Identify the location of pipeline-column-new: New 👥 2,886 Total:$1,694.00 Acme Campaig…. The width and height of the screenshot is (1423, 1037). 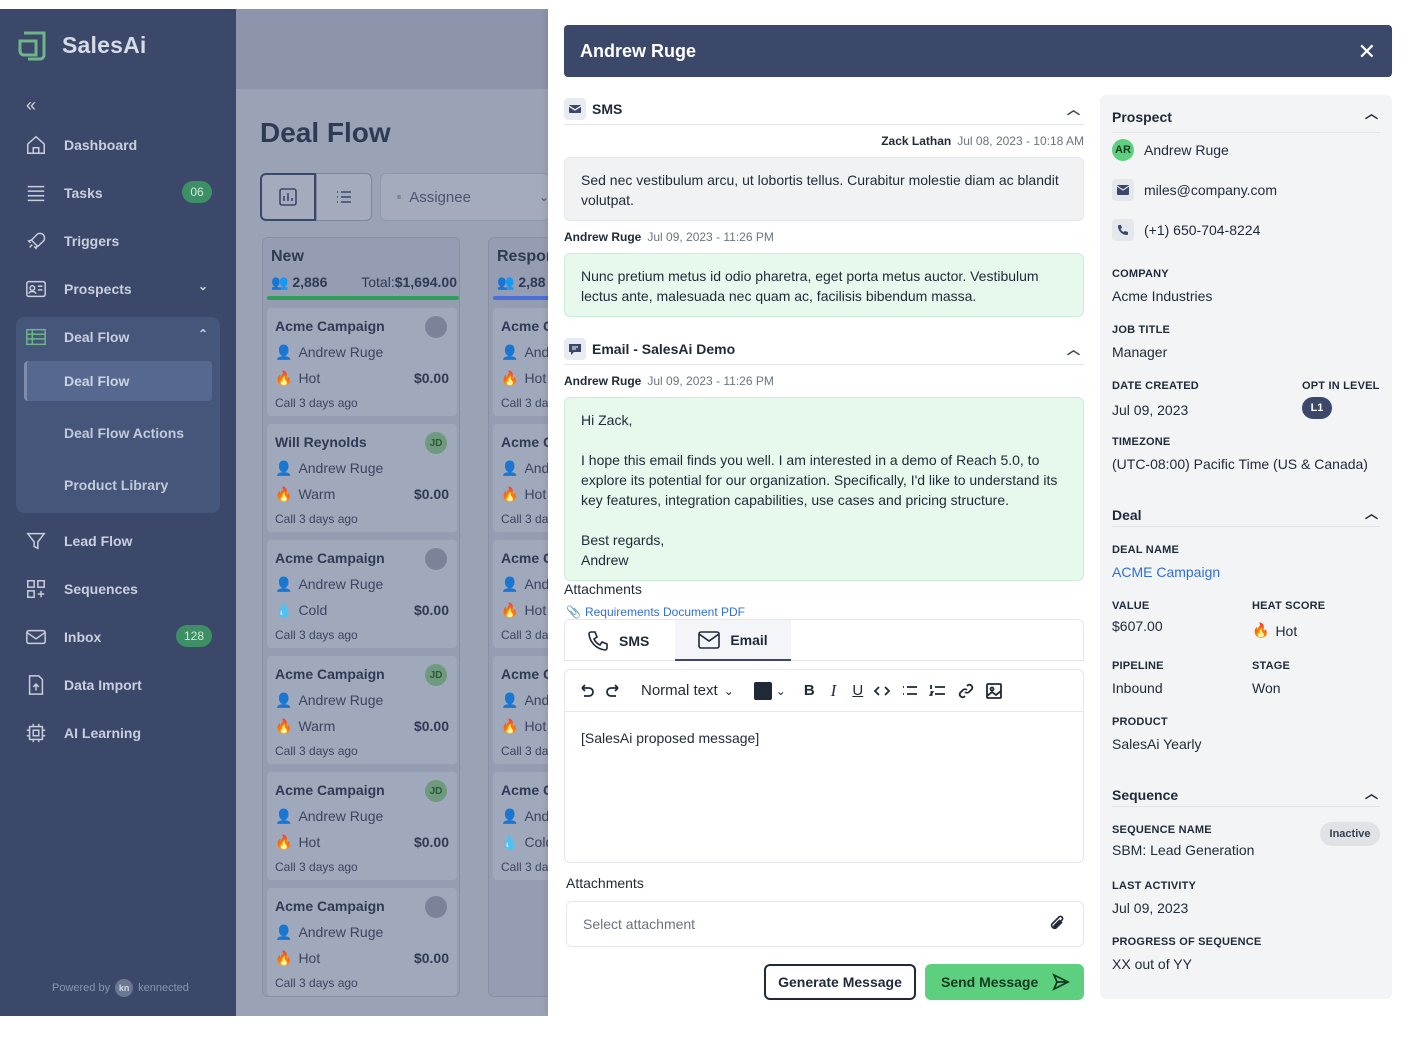
(361, 617).